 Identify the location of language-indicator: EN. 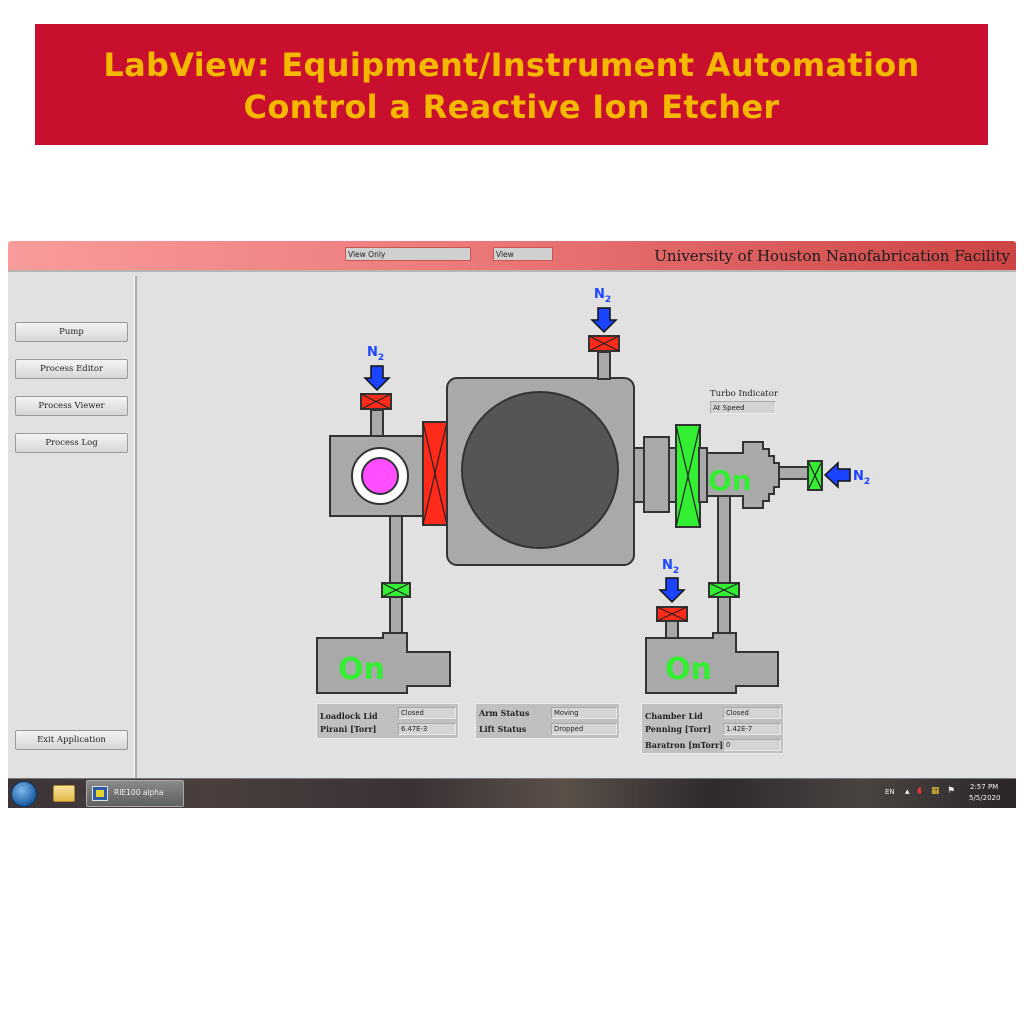
(890, 792).